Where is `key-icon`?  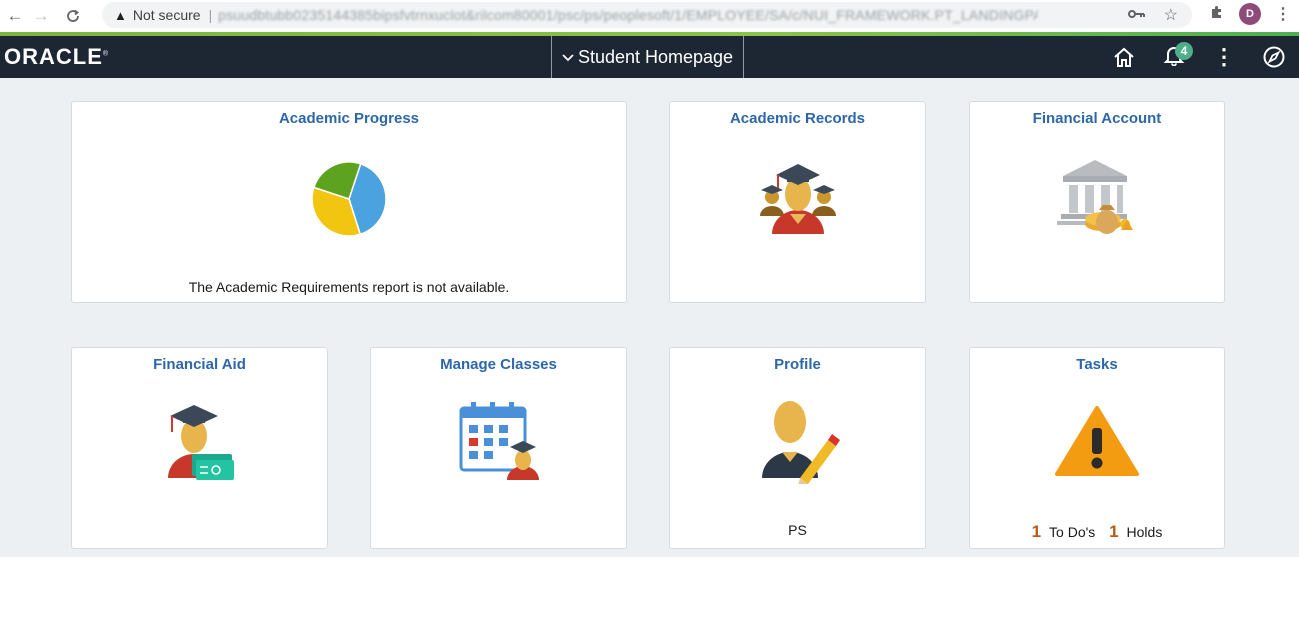
key-icon is located at coordinates (1136, 15).